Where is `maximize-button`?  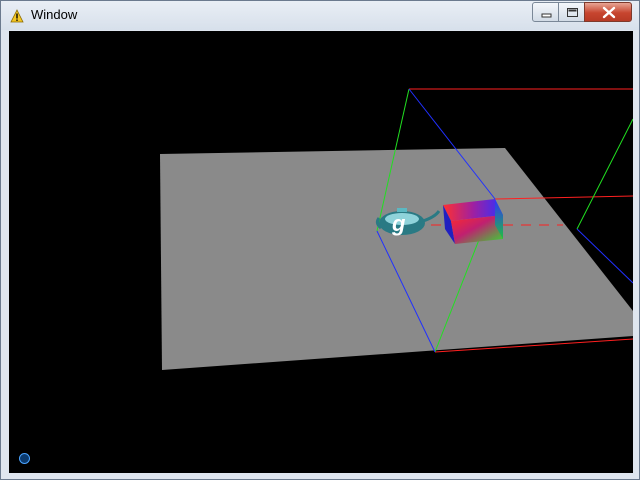 maximize-button is located at coordinates (571, 12).